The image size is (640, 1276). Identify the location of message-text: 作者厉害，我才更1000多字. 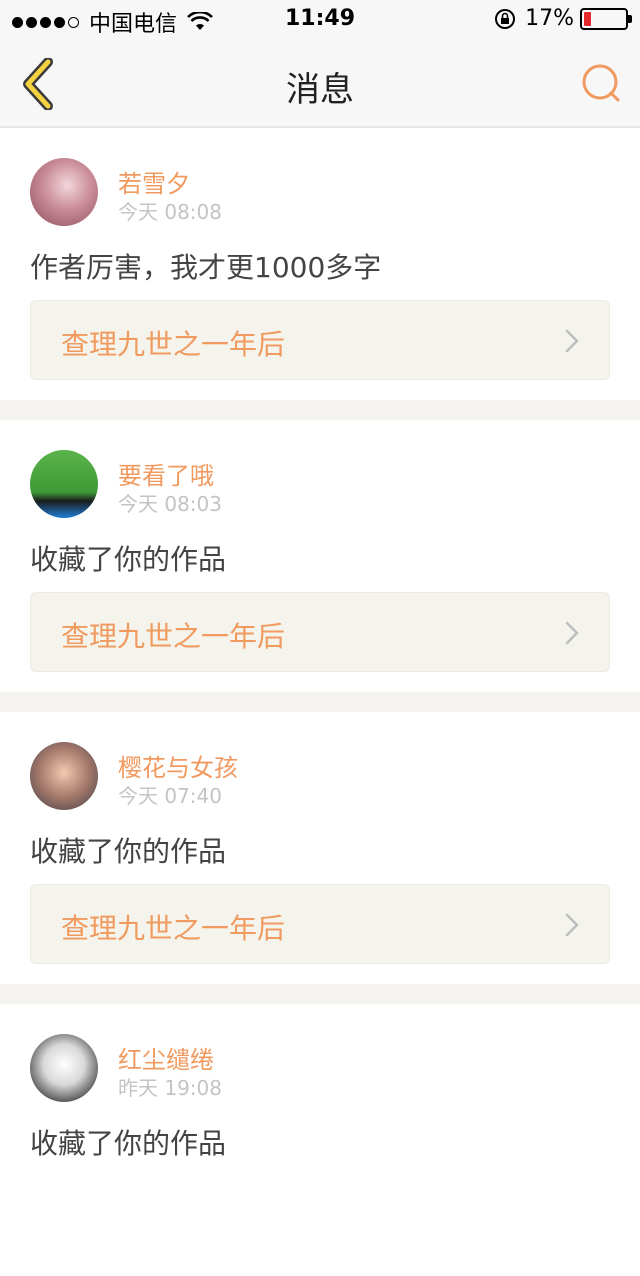
(206, 267).